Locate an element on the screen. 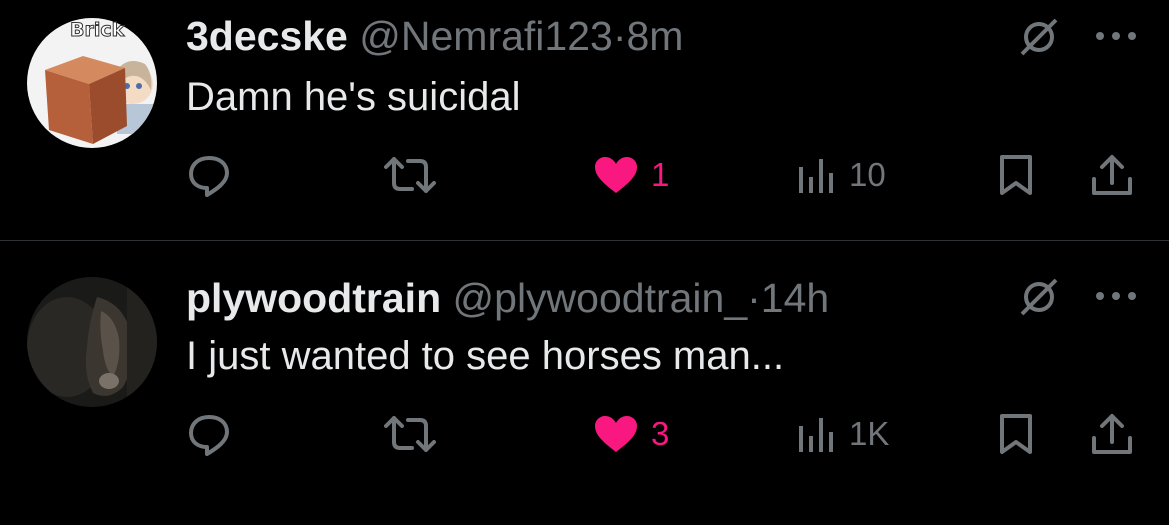 Image resolution: width=1169 pixels, height=525 pixels. action-bar: 1 10 is located at coordinates (584, 175).